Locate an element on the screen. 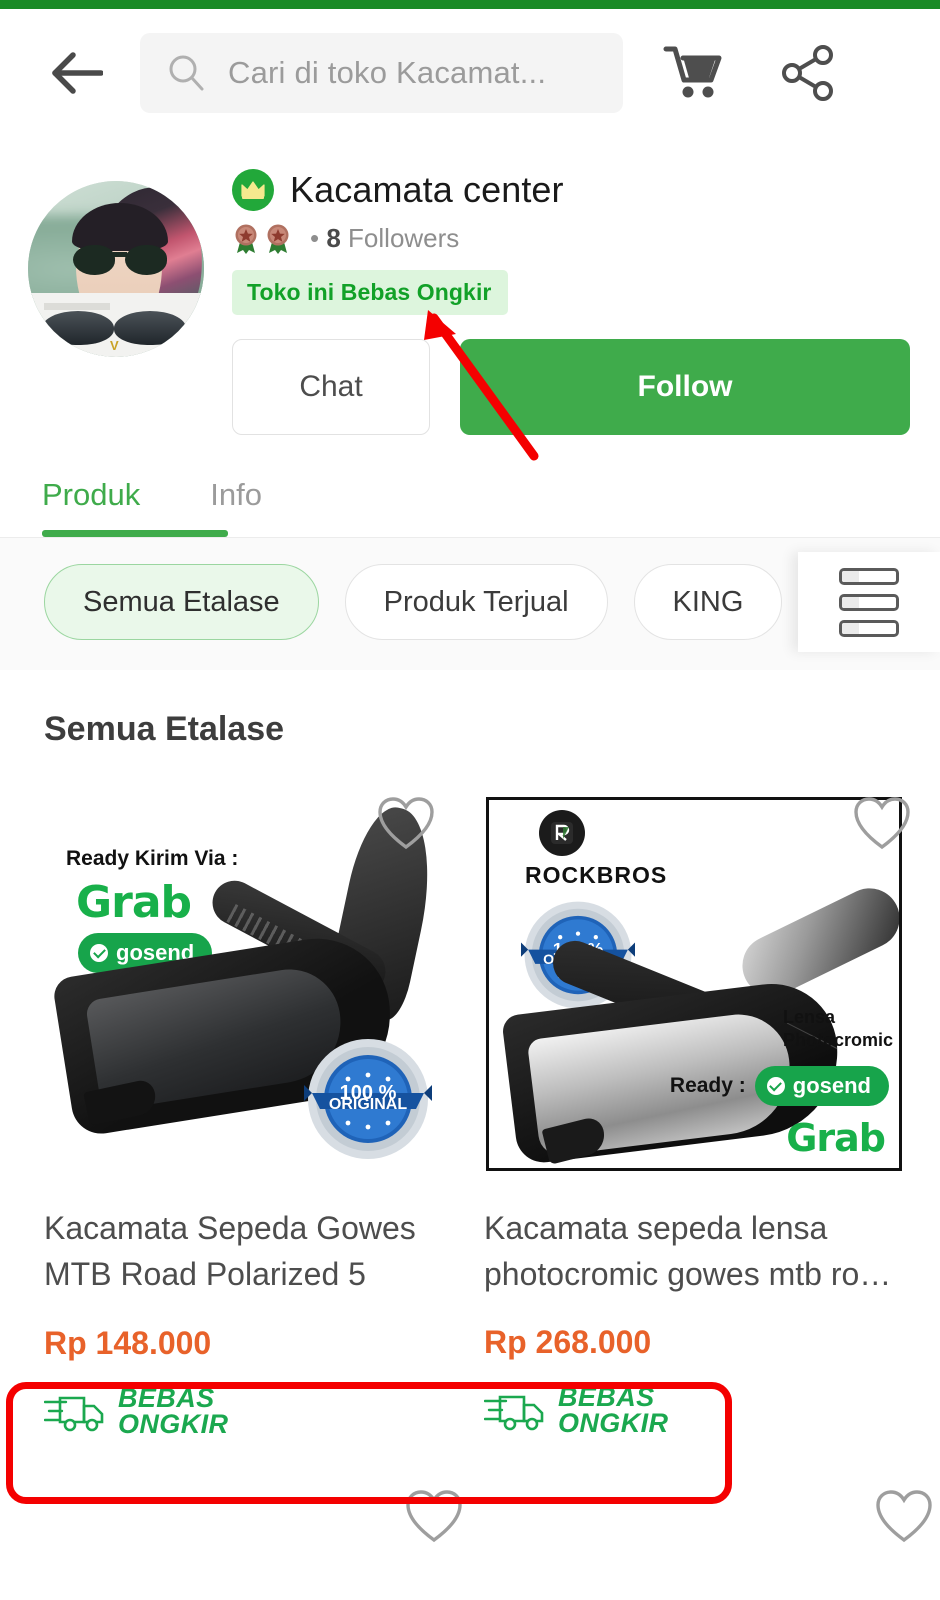  sort-button is located at coordinates (869, 602).